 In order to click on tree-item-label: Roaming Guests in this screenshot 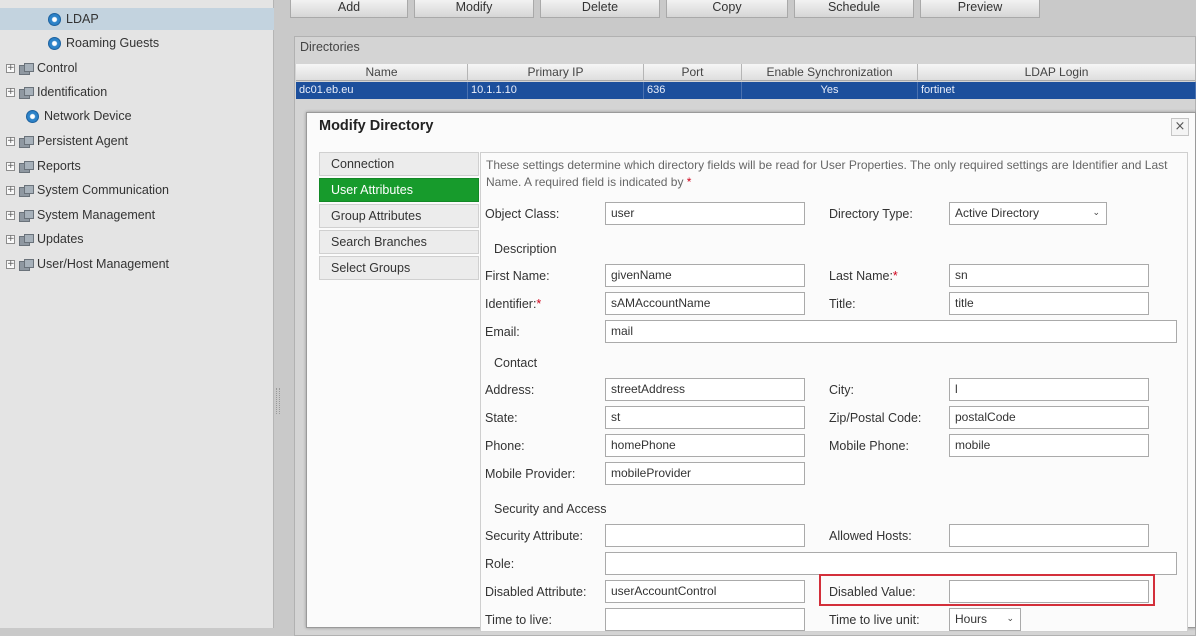, I will do `click(113, 43)`.